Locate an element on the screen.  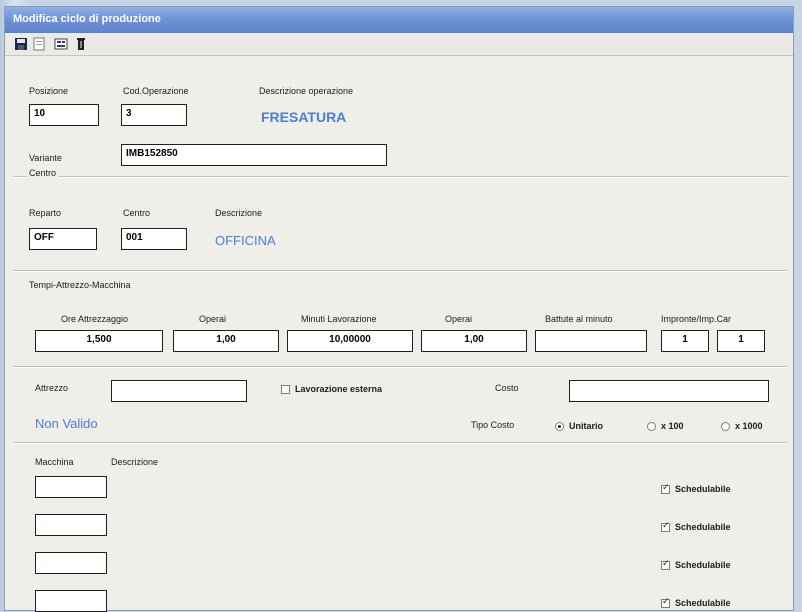
operai-label-1: Operai is located at coordinates (213, 319).